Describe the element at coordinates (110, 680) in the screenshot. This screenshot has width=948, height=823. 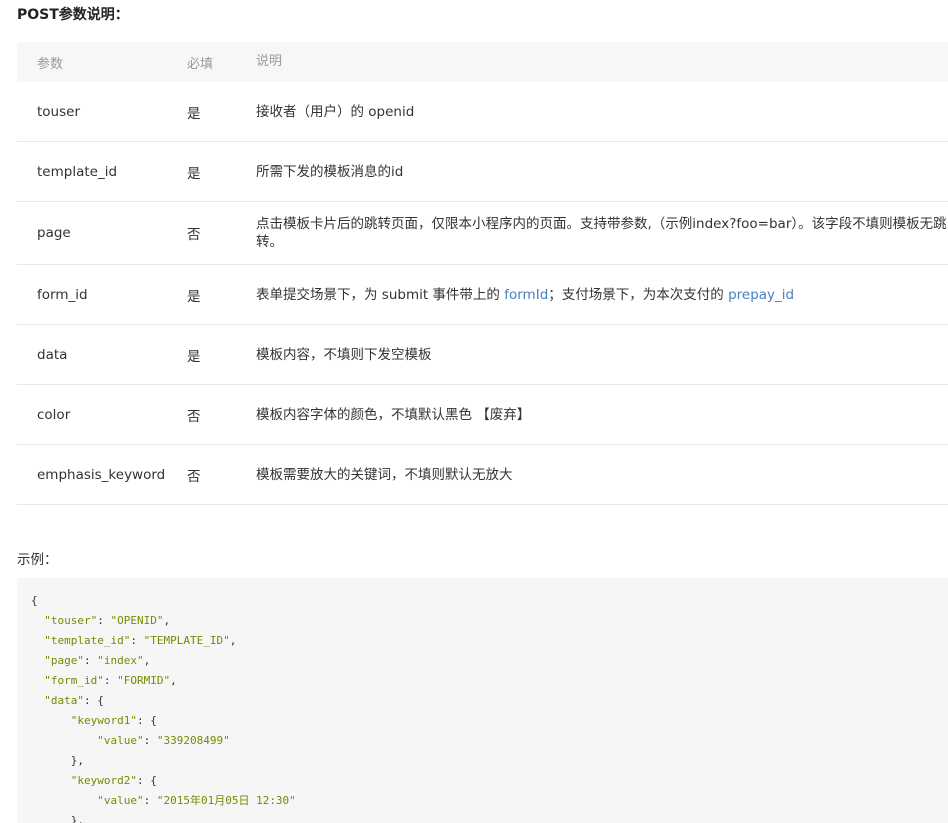
I see `code-line: "form_id": "FORMID",` at that location.